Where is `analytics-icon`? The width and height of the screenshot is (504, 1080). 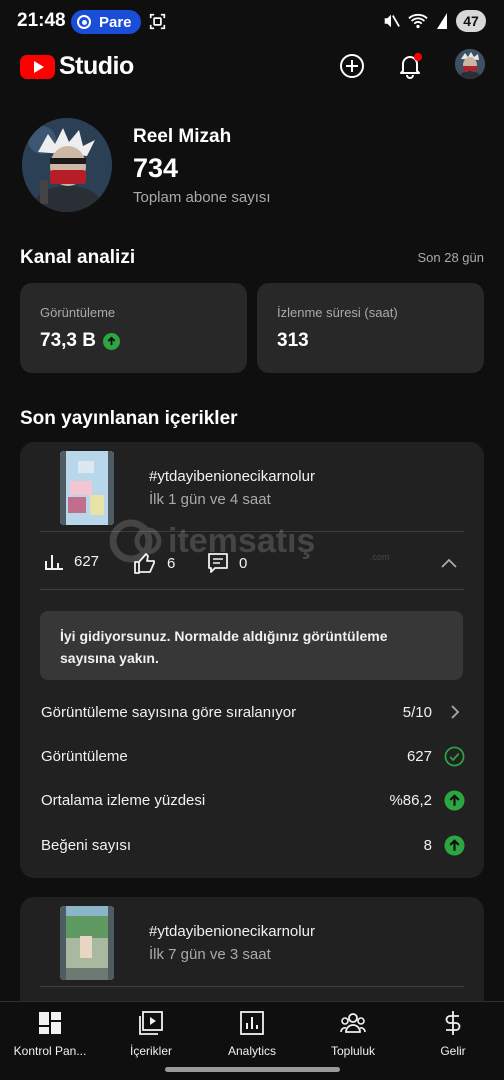 analytics-icon is located at coordinates (252, 1023).